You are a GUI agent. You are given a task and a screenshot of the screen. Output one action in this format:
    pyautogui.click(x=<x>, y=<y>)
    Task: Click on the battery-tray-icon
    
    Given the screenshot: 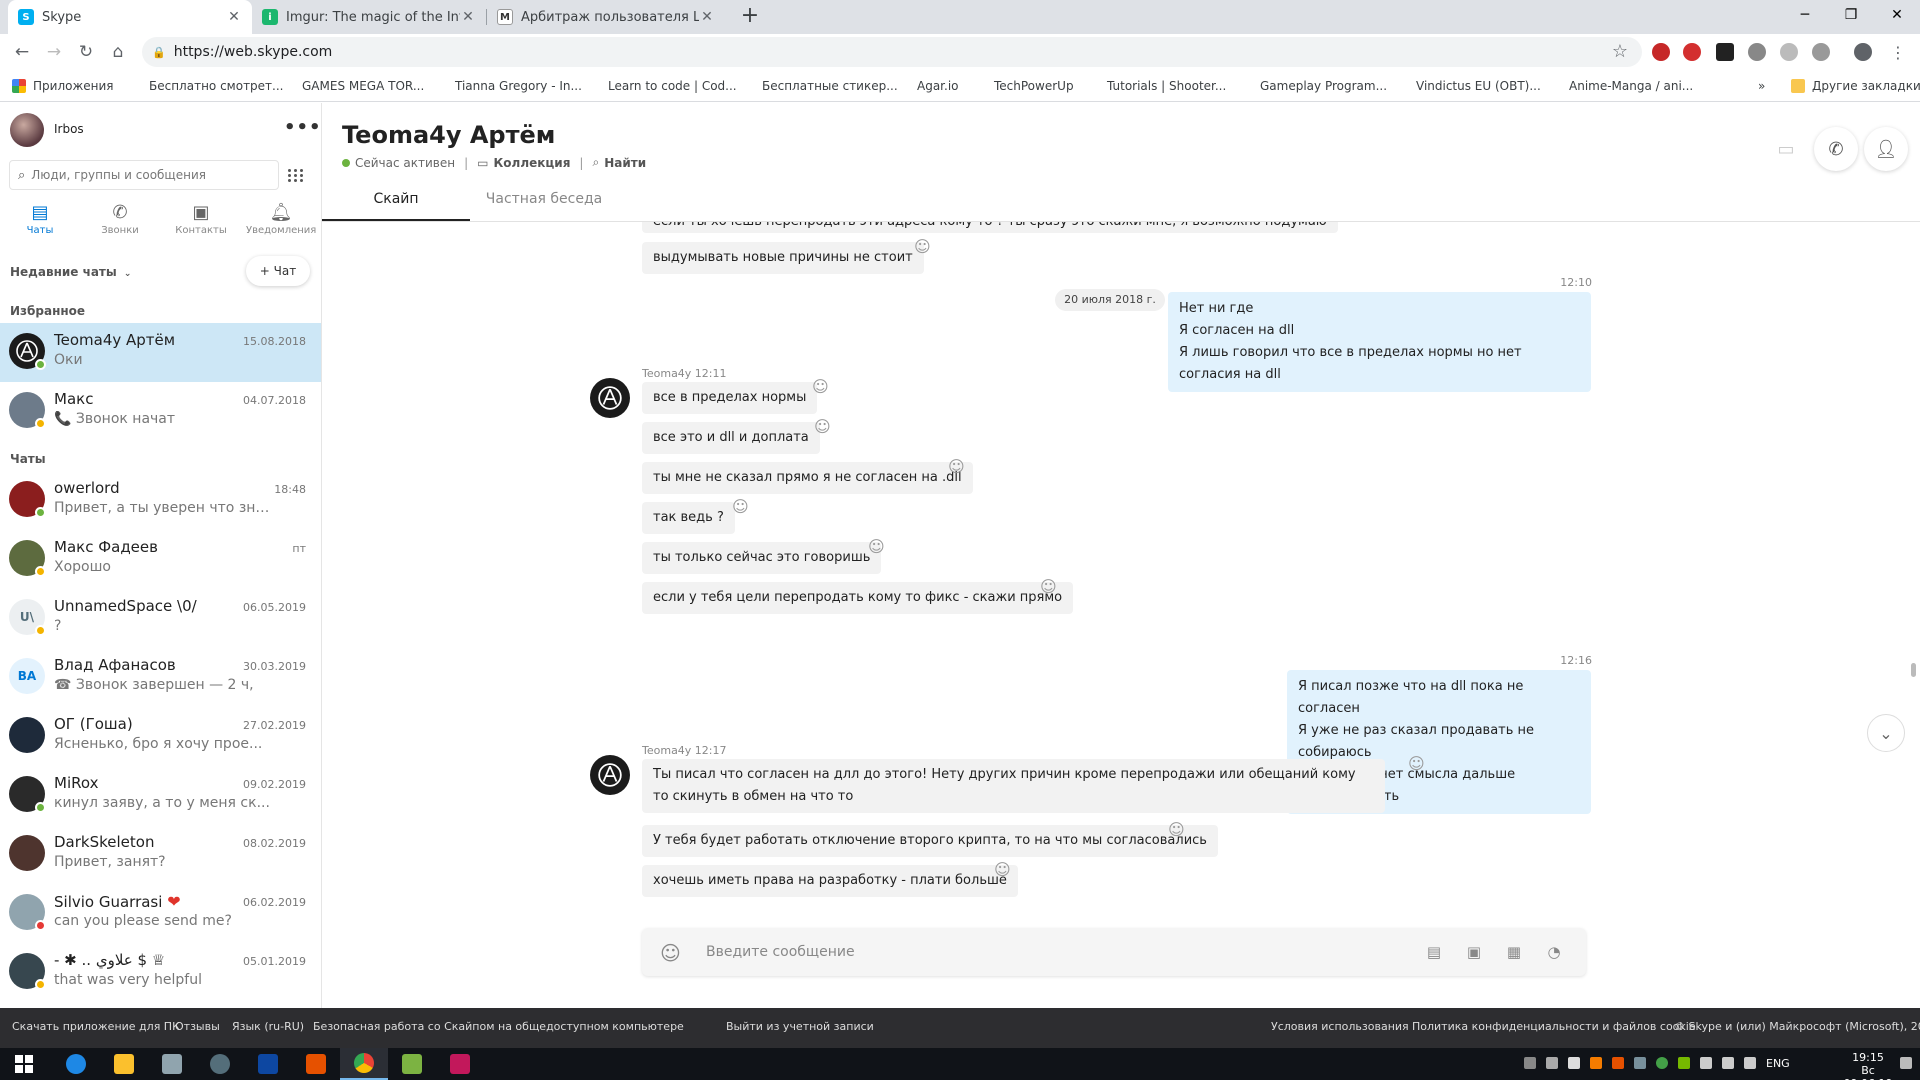 What is the action you would take?
    pyautogui.click(x=1706, y=1063)
    